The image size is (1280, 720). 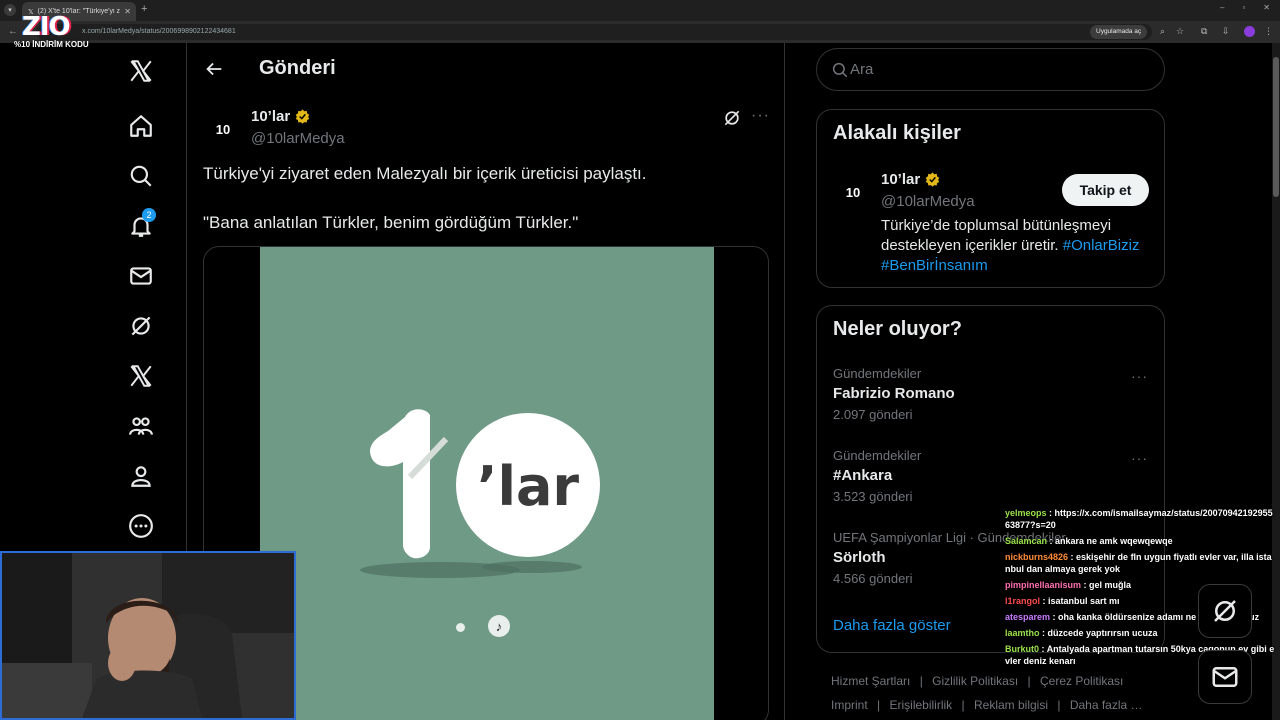 I want to click on chat-username: Salamcan, so click(x=1026, y=541).